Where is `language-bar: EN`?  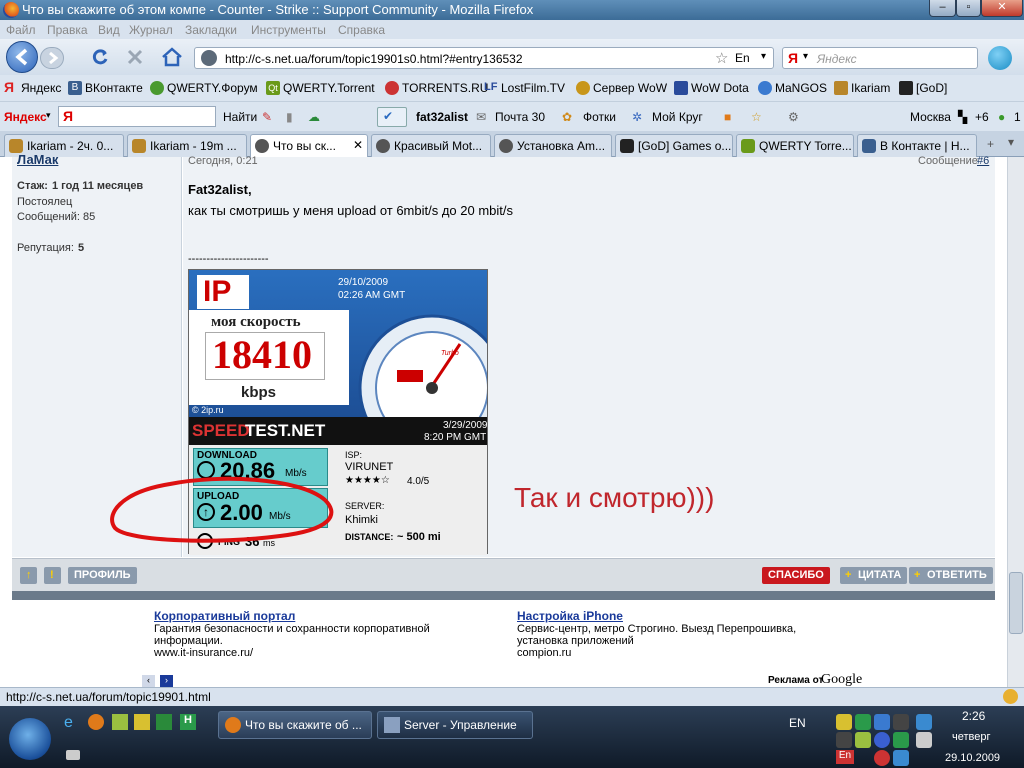 language-bar: EN is located at coordinates (797, 723).